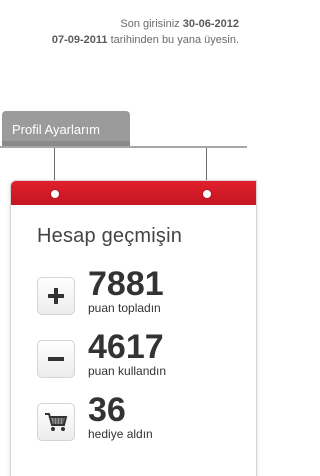 This screenshot has height=476, width=320. I want to click on cart-button, so click(56, 422).